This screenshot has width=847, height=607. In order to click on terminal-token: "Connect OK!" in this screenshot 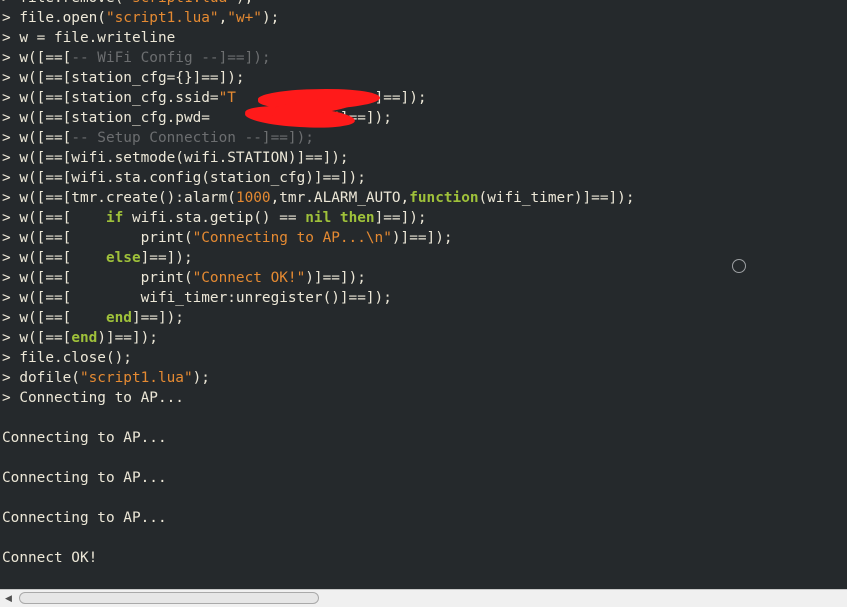, I will do `click(249, 278)`.